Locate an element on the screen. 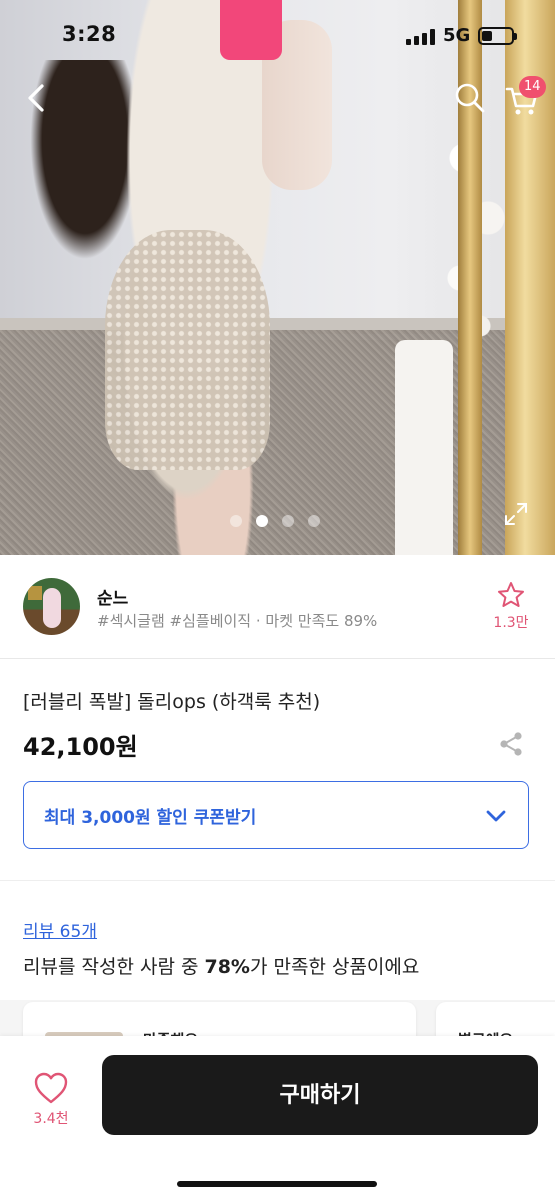 This screenshot has width=555, height=1200. seller-row: 순느 #섹시글램 #심플베이직 · 마켓 만족도 89% is located at coordinates (277, 607).